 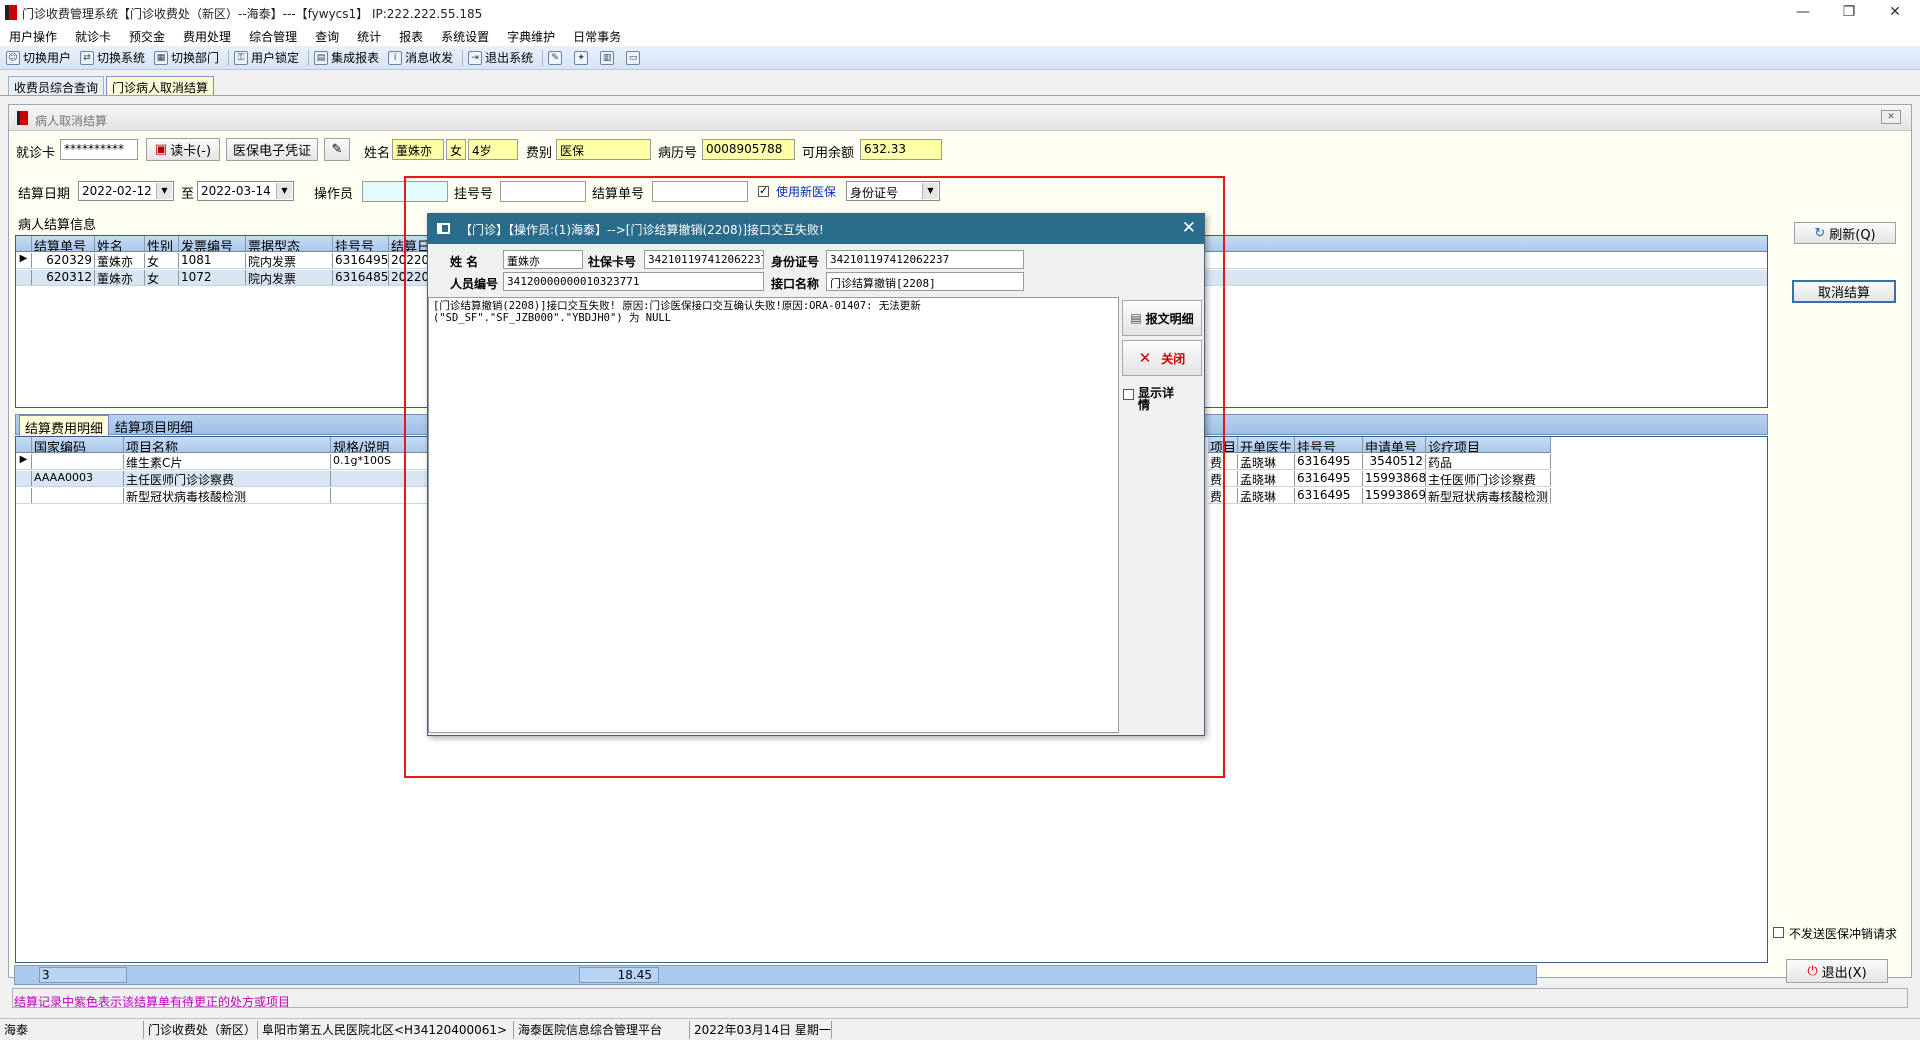 I want to click on record-no-field: 0008905788, so click(x=748, y=149).